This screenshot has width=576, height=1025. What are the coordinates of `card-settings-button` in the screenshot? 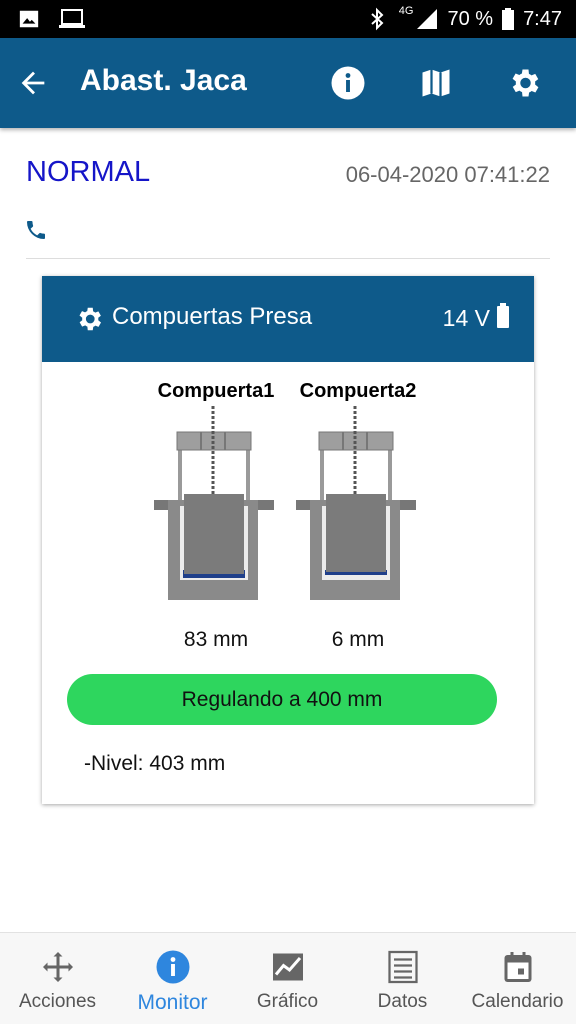 It's located at (89, 319).